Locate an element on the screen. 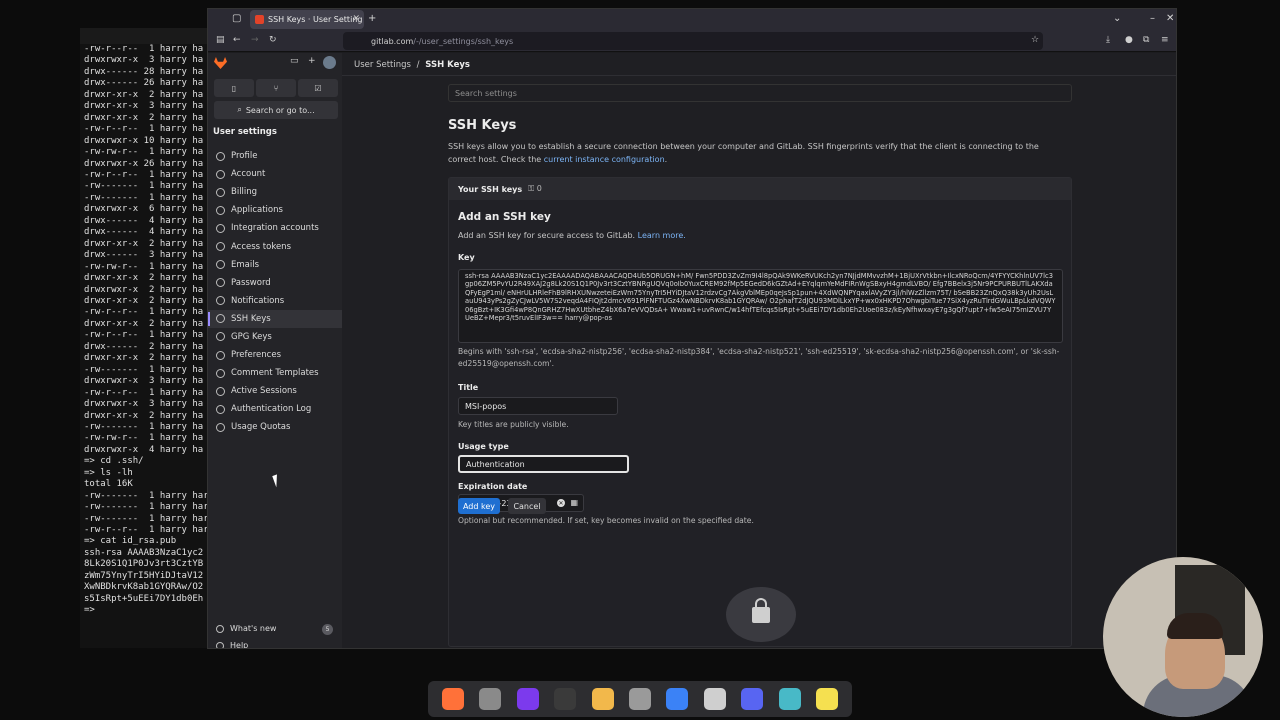 This screenshot has width=1280, height=720. collapse-sidebar-icon: ▭ is located at coordinates (294, 61).